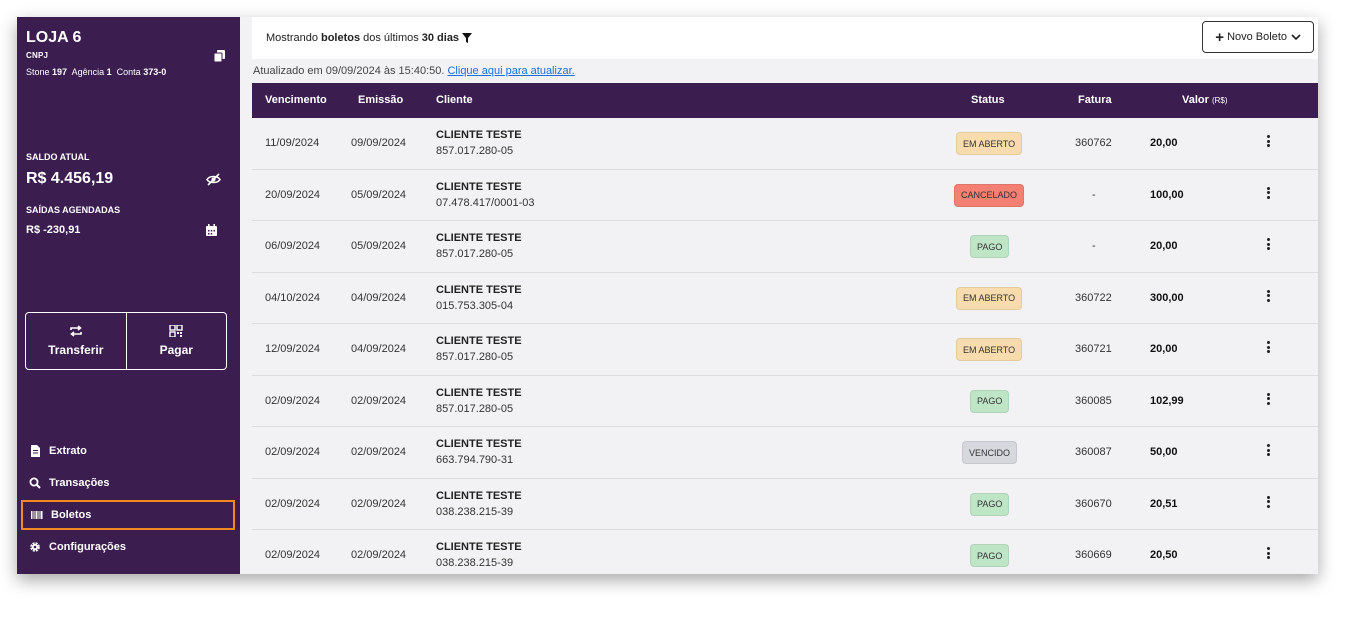  I want to click on sidebar-item-extrato: Extrato, so click(128, 451).